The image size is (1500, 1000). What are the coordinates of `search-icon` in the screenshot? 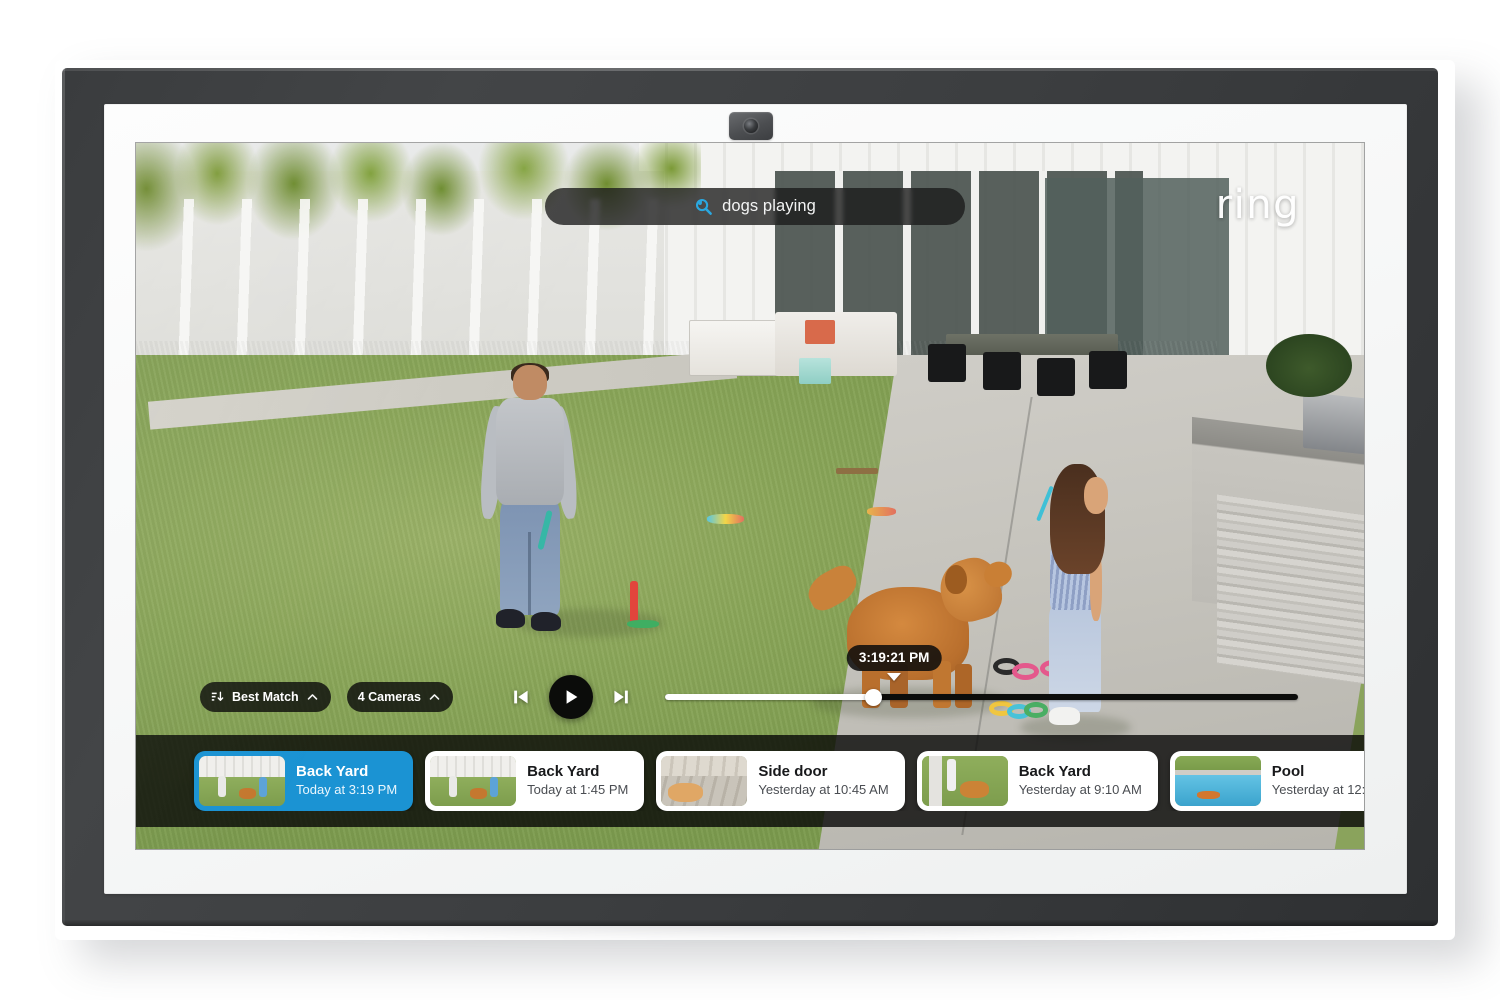 It's located at (704, 206).